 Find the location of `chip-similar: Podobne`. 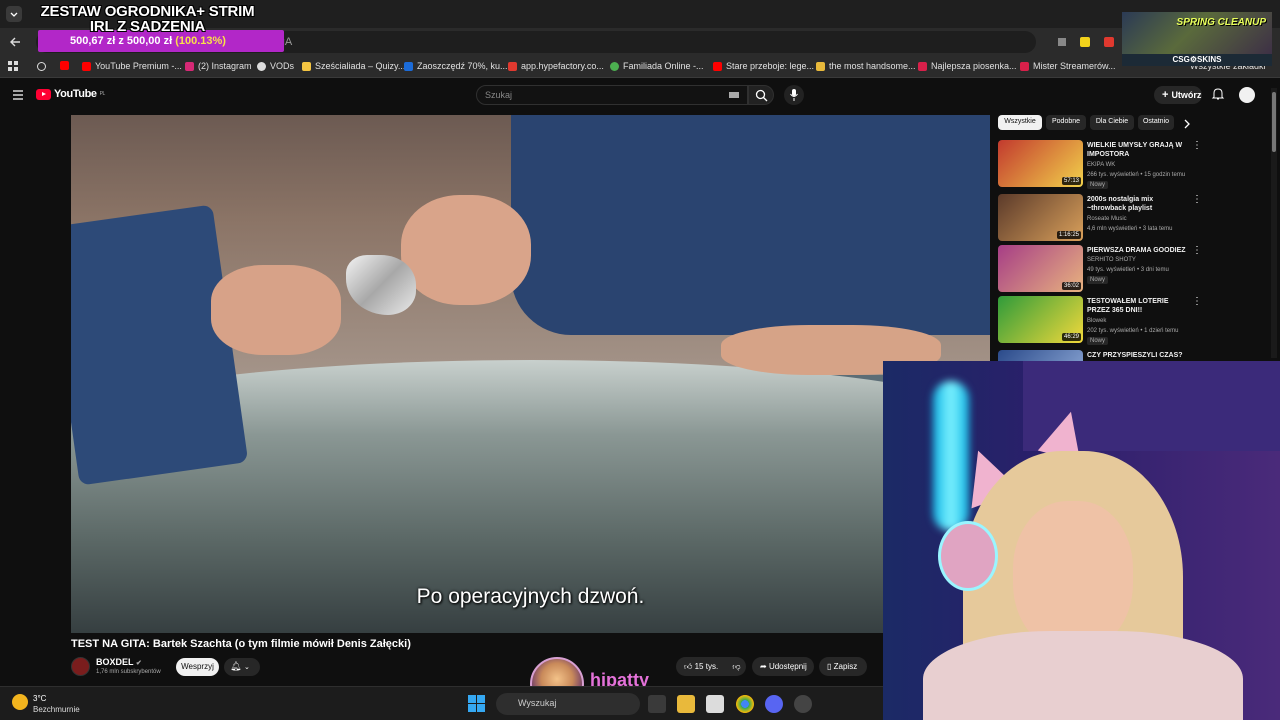

chip-similar: Podobne is located at coordinates (1066, 122).